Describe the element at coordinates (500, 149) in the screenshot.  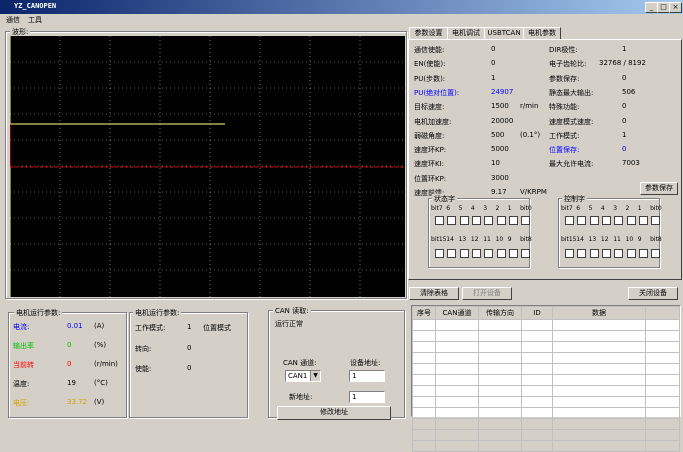
I see `param-value: 5000` at that location.